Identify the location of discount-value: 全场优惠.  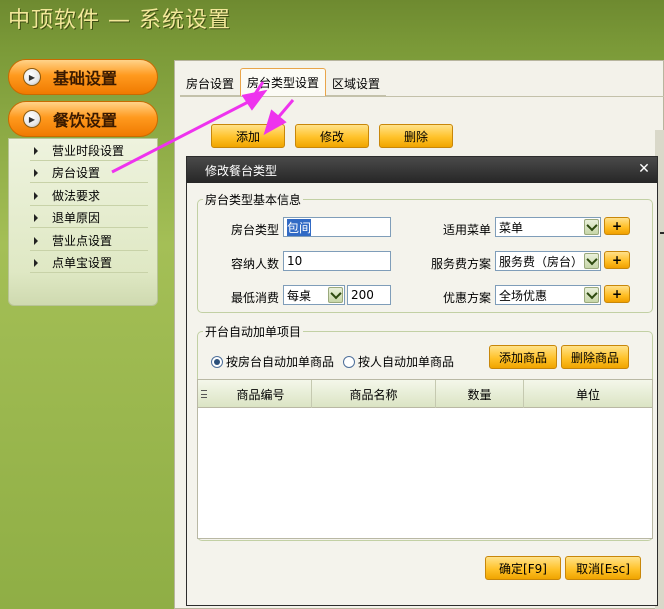
(523, 295).